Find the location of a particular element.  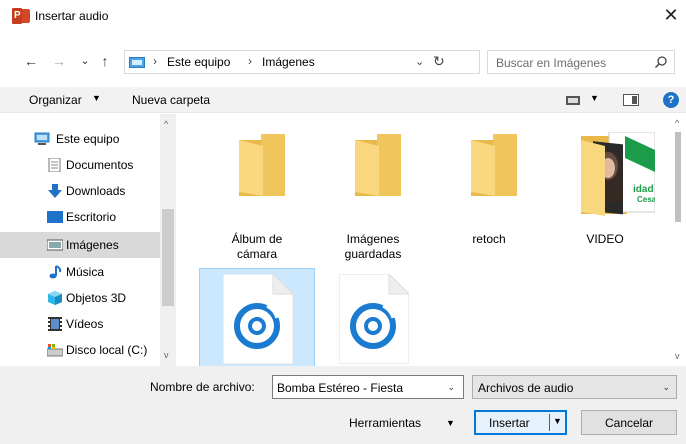

nav-item-este-equipo: Este equipo is located at coordinates (80, 139).